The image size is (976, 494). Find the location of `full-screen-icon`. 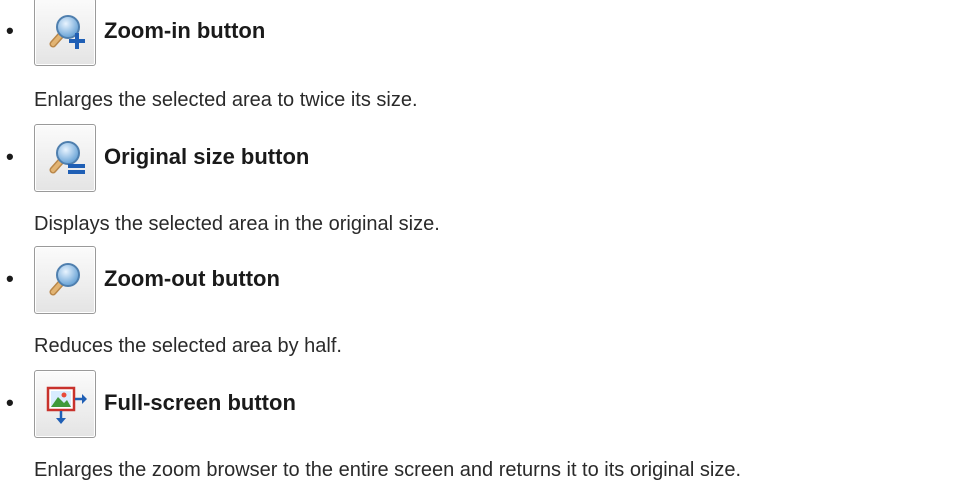

full-screen-icon is located at coordinates (66, 405).